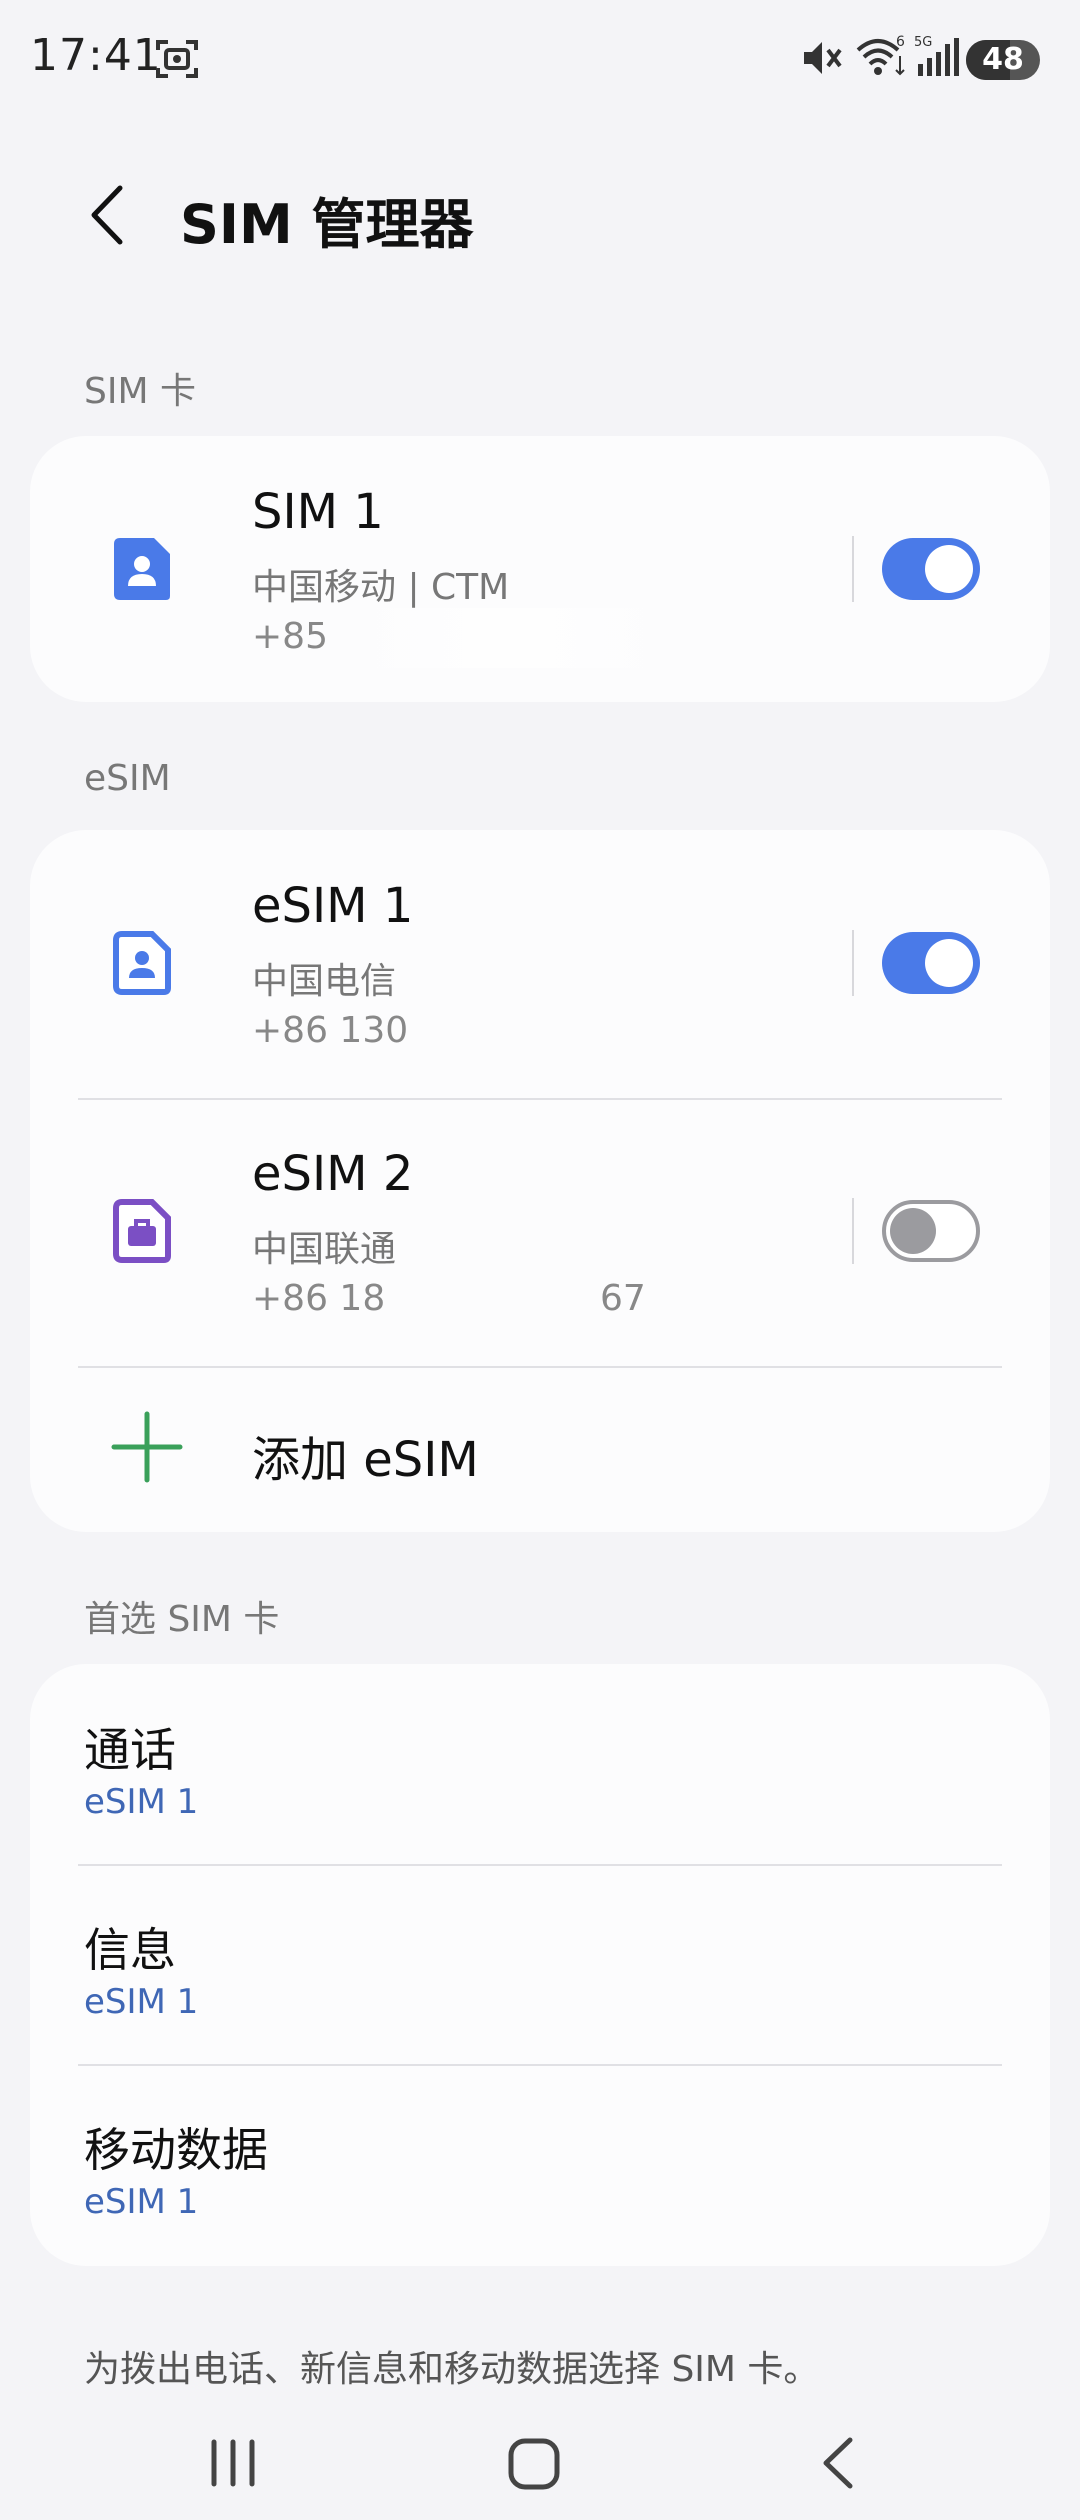 The height and width of the screenshot is (2520, 1080). What do you see at coordinates (540, 1448) in the screenshot?
I see `add-esim-row: 添加 eSIM` at bounding box center [540, 1448].